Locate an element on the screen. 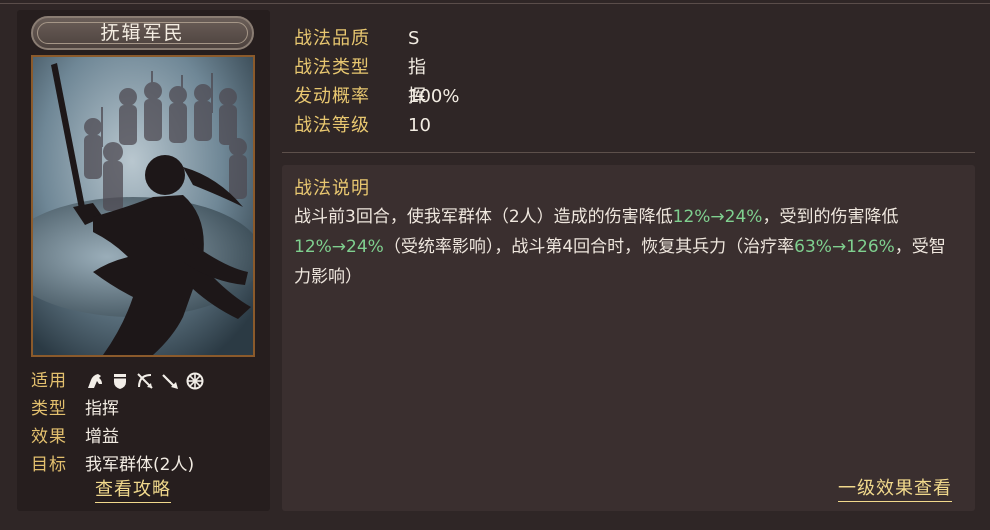  stat-type: 战法类型 指挥 is located at coordinates (360, 80).